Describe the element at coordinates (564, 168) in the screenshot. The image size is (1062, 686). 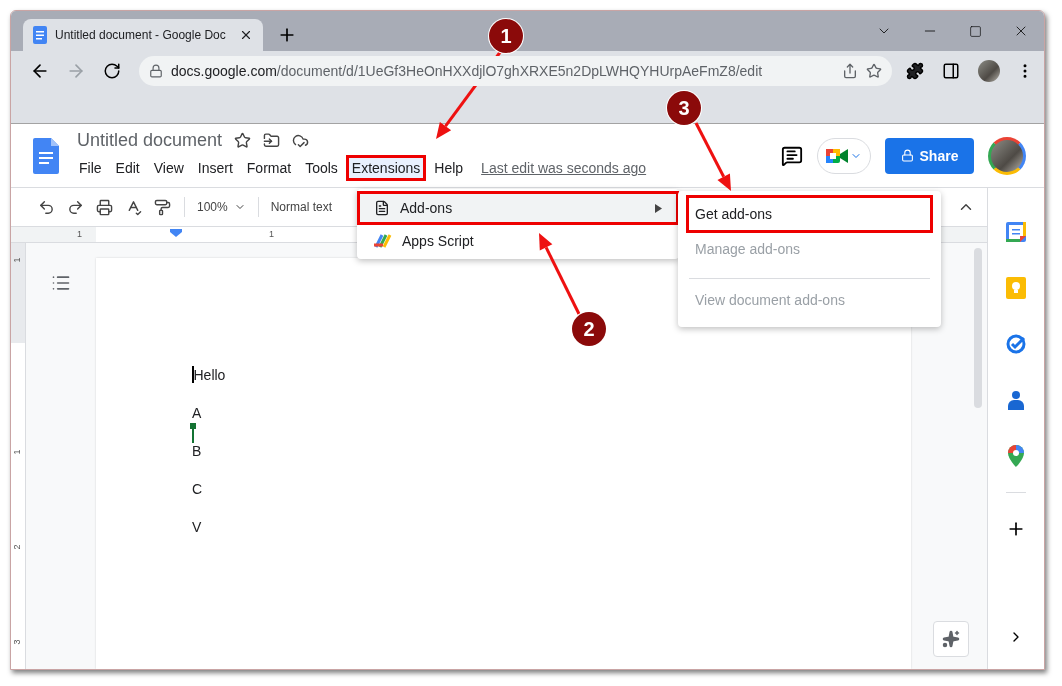
I see `last-edit-link: Last edit was seconds ago` at that location.